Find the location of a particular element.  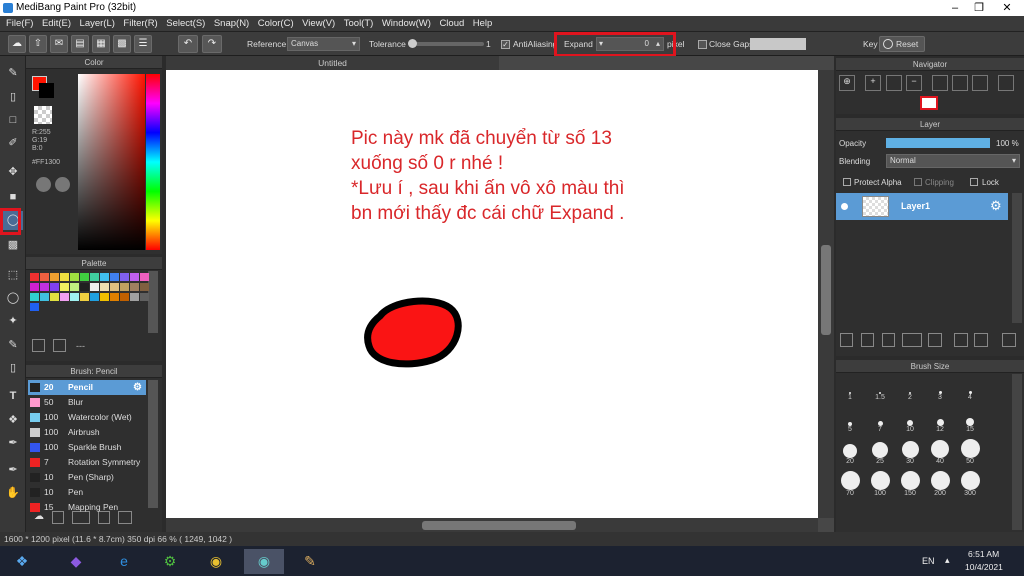

transparent-swatch is located at coordinates (43, 115).